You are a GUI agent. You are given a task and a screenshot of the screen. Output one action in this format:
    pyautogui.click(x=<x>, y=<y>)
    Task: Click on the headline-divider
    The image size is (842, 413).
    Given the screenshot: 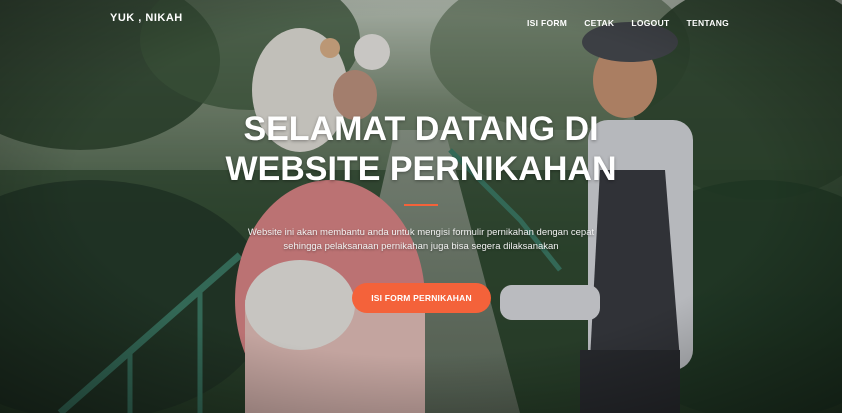 What is the action you would take?
    pyautogui.click(x=421, y=205)
    